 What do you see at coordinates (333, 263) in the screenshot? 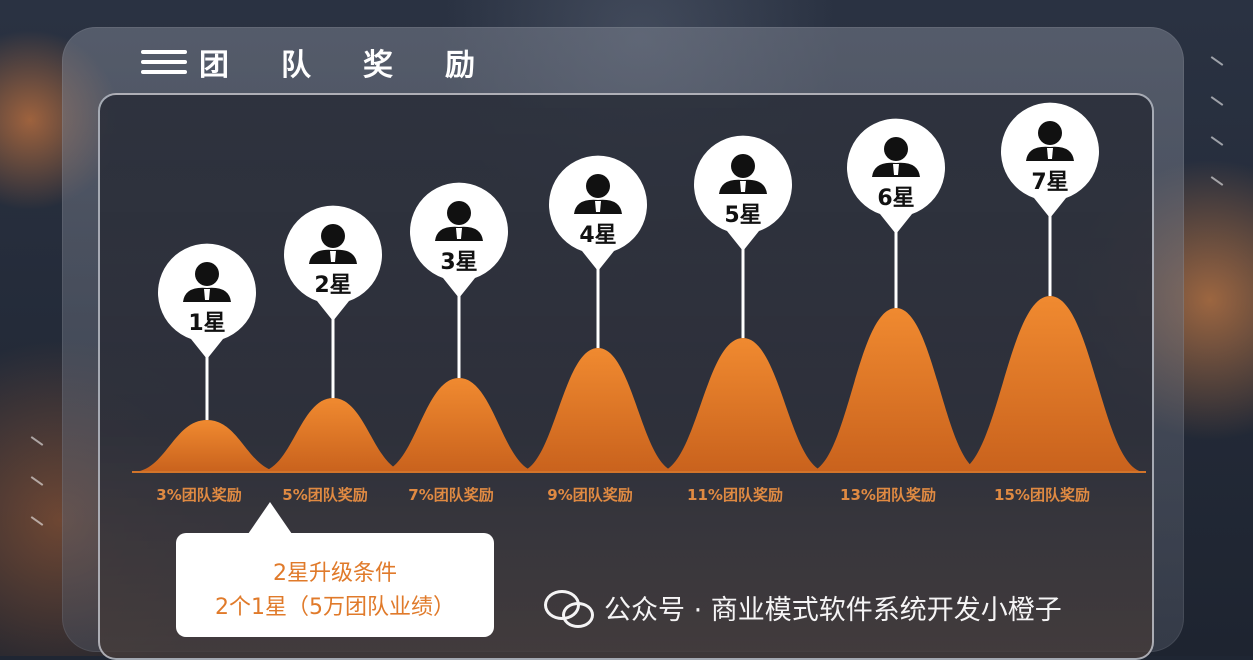
I see `level-pin-2: 2星` at bounding box center [333, 263].